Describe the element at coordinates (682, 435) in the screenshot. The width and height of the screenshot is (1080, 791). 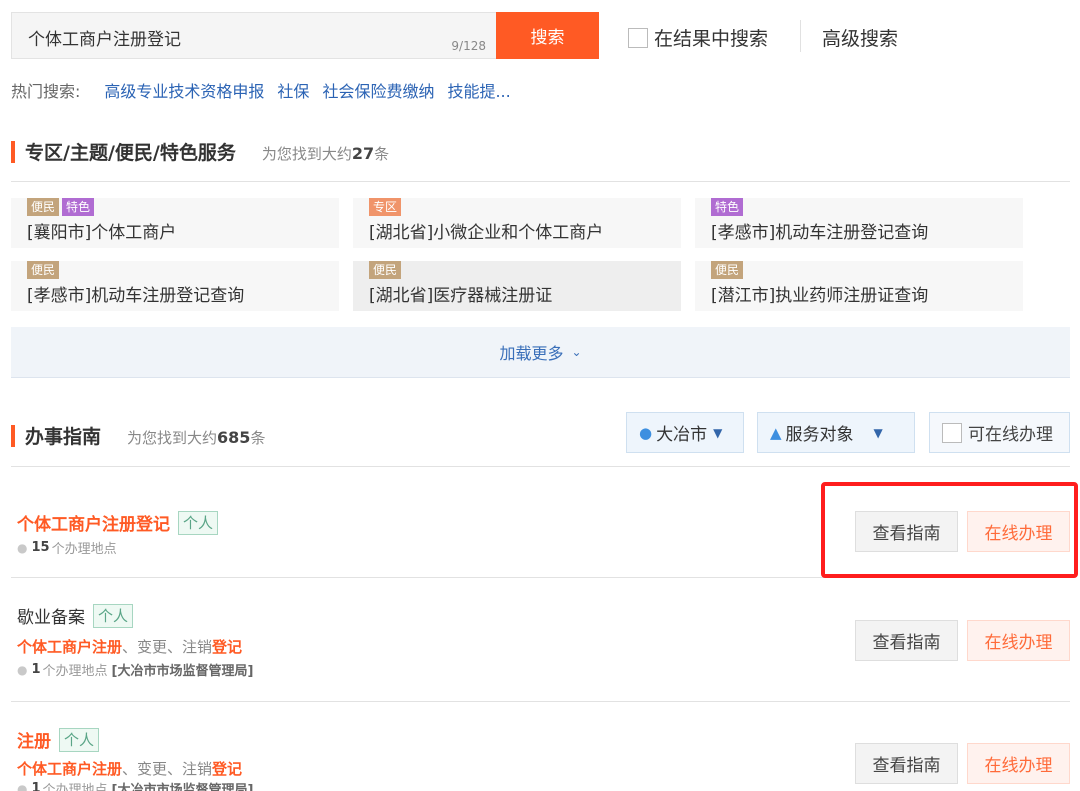
I see `city-filter-value: 大冶市` at that location.